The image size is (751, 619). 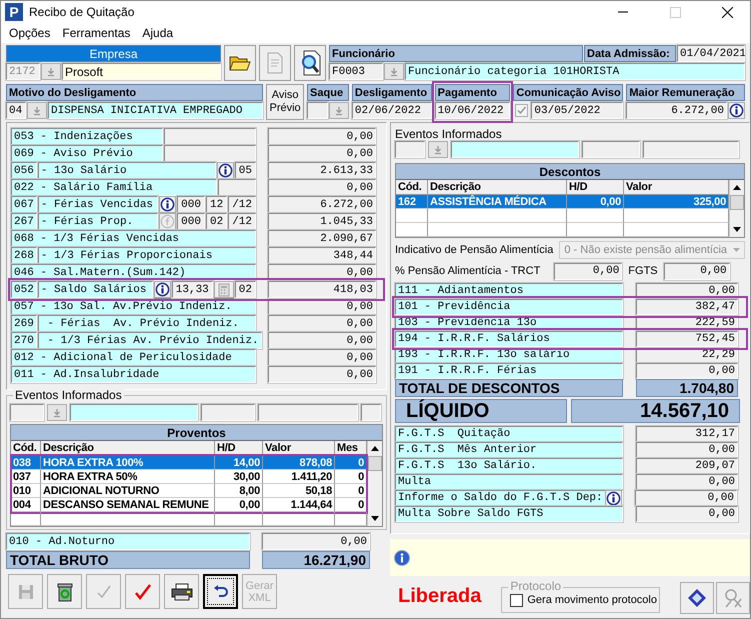 I want to click on table-cell: 1.411,20, so click(x=299, y=477).